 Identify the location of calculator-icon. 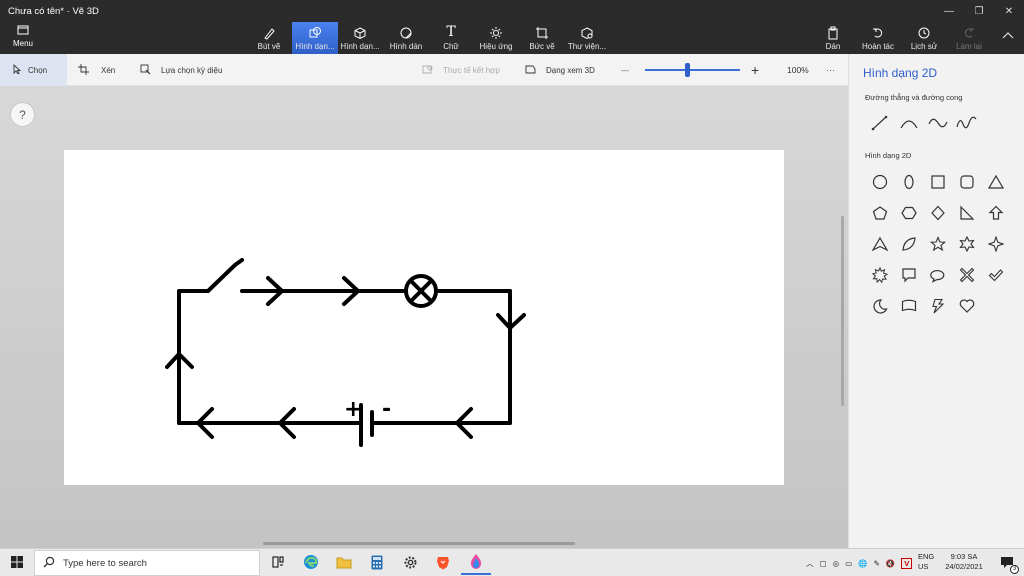
(377, 563).